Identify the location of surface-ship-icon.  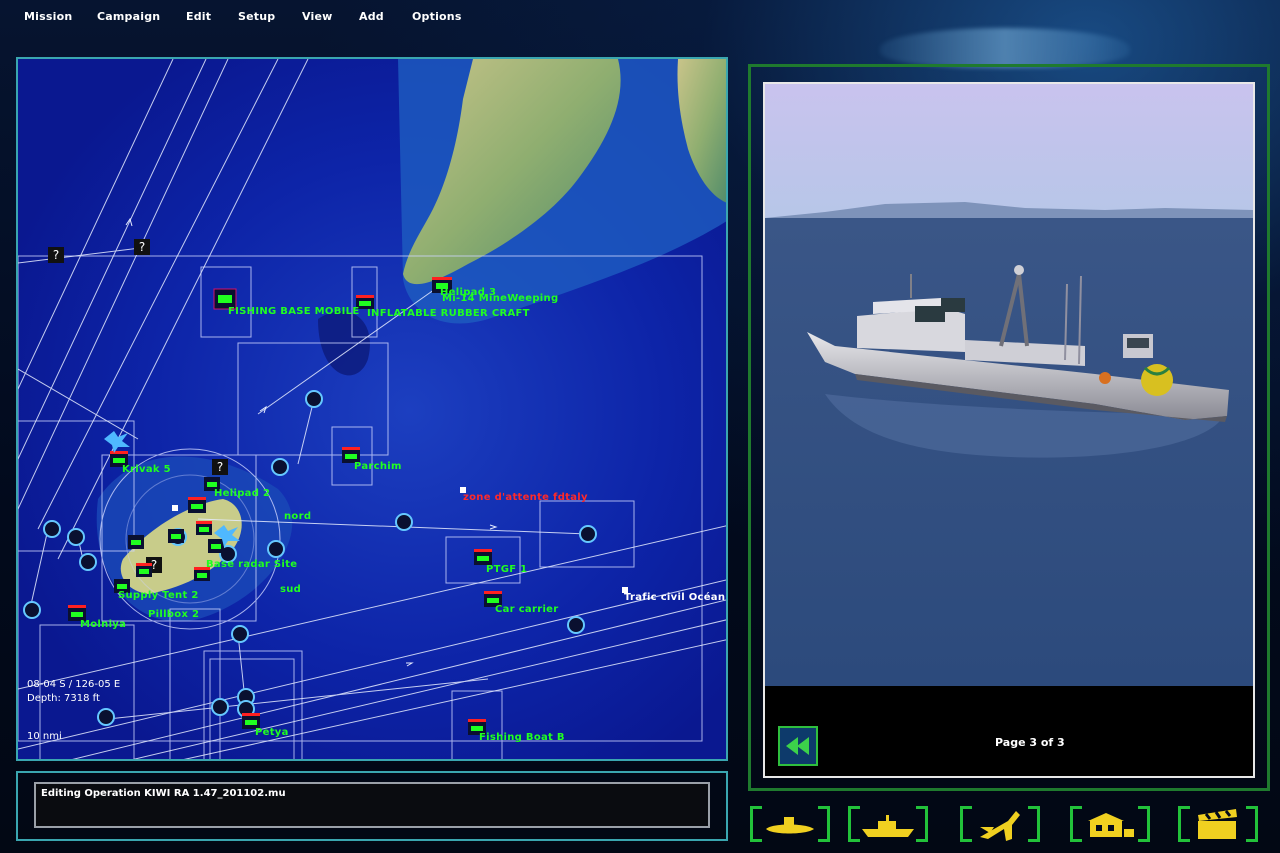
(888, 826).